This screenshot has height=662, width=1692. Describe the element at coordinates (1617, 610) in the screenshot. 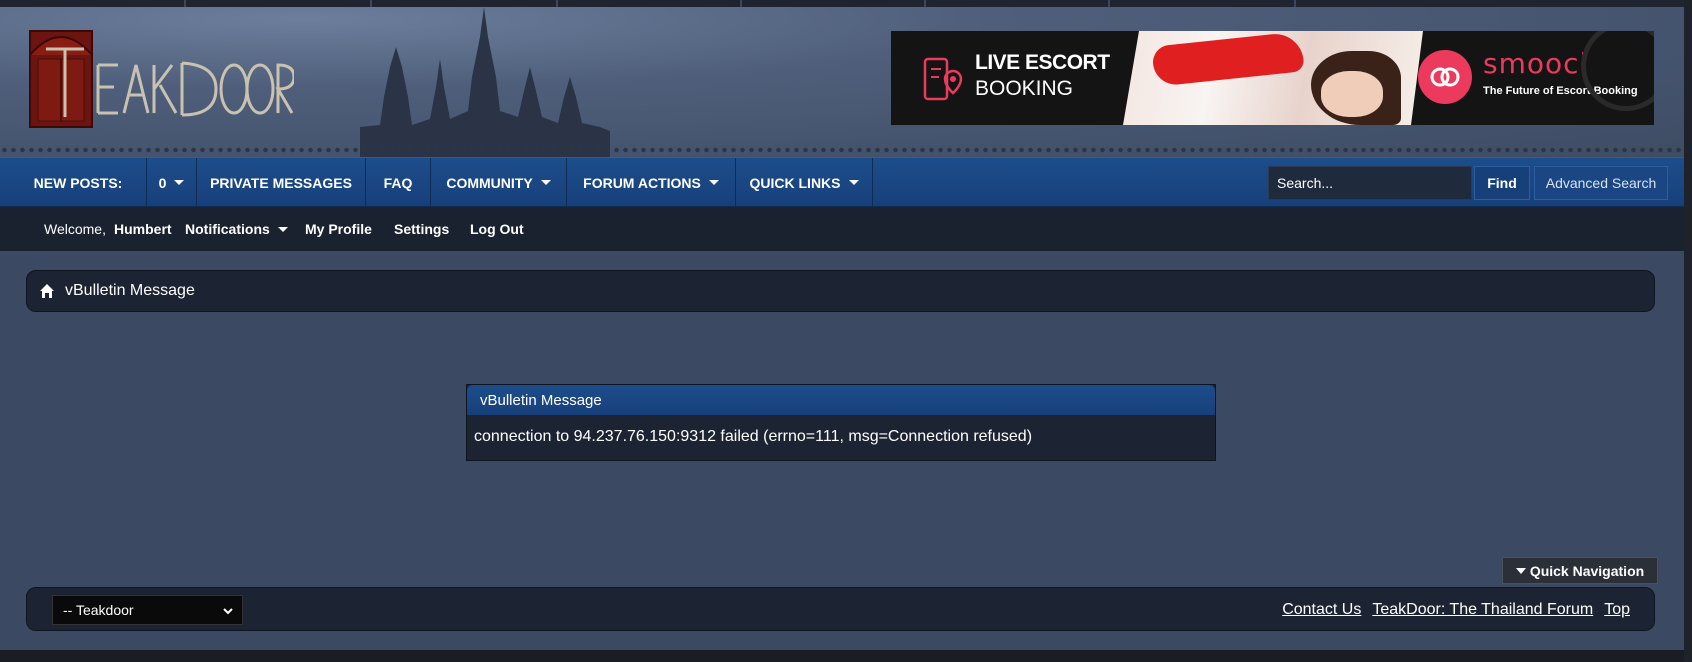

I see `top-link: Top` at that location.